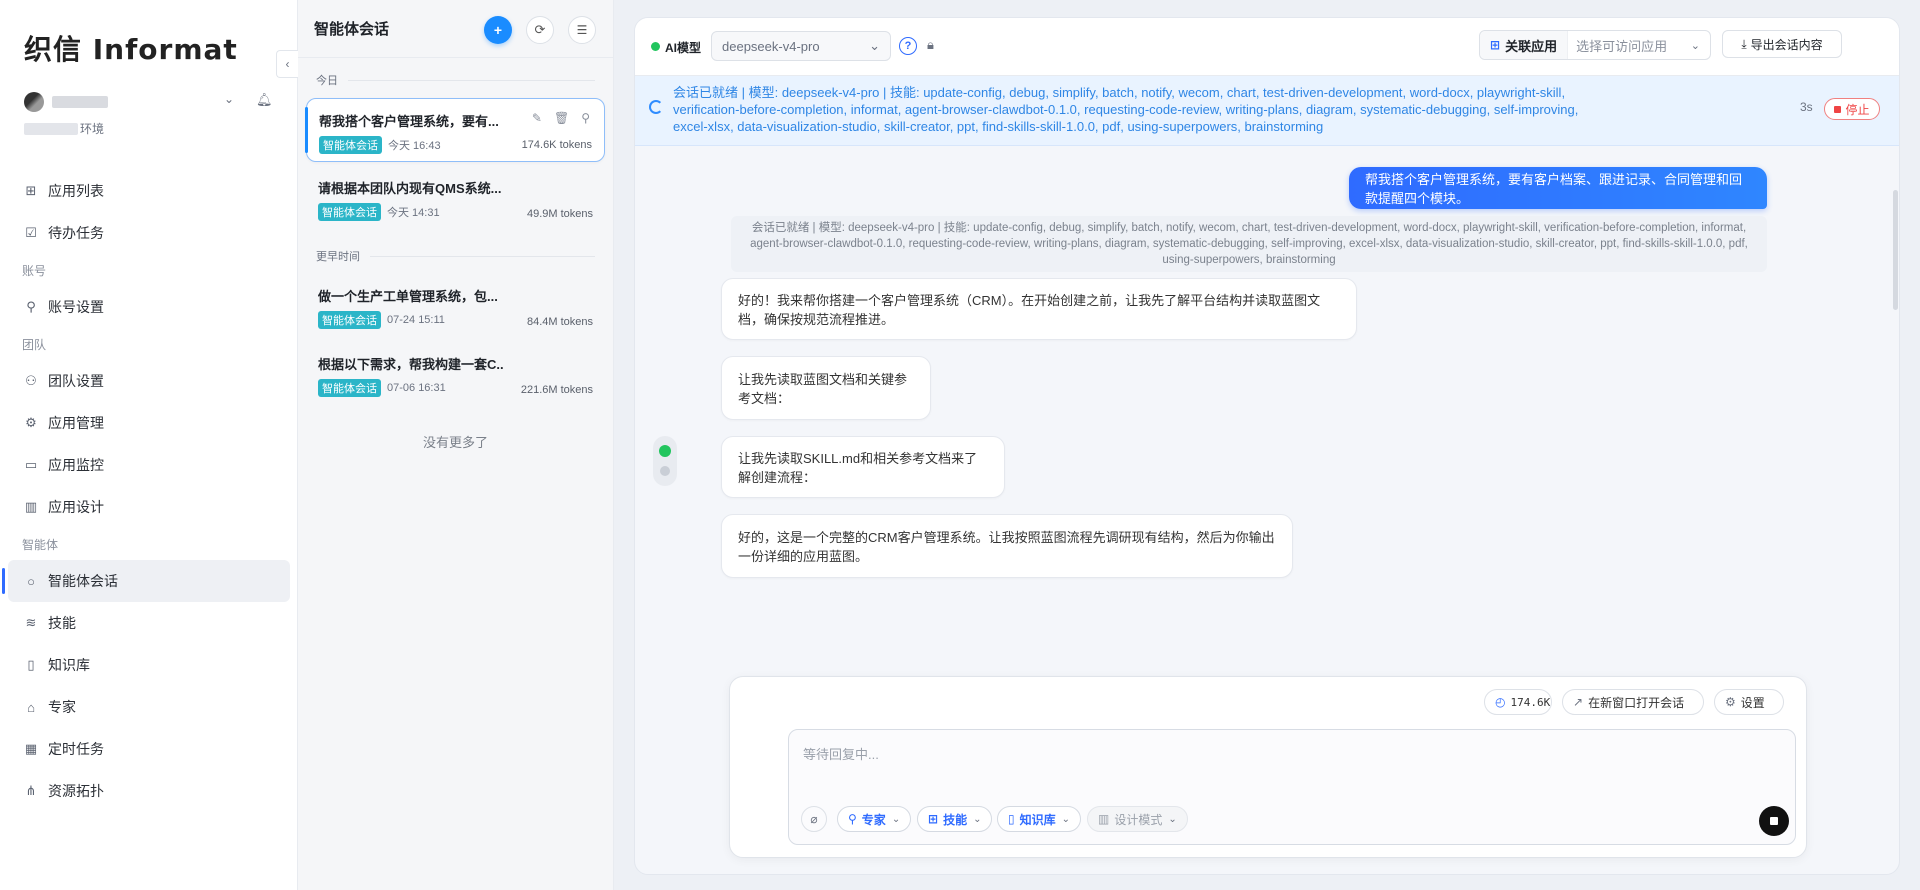 This screenshot has height=890, width=1920. I want to click on user-menu: ⌄ 🔔︎, so click(149, 102).